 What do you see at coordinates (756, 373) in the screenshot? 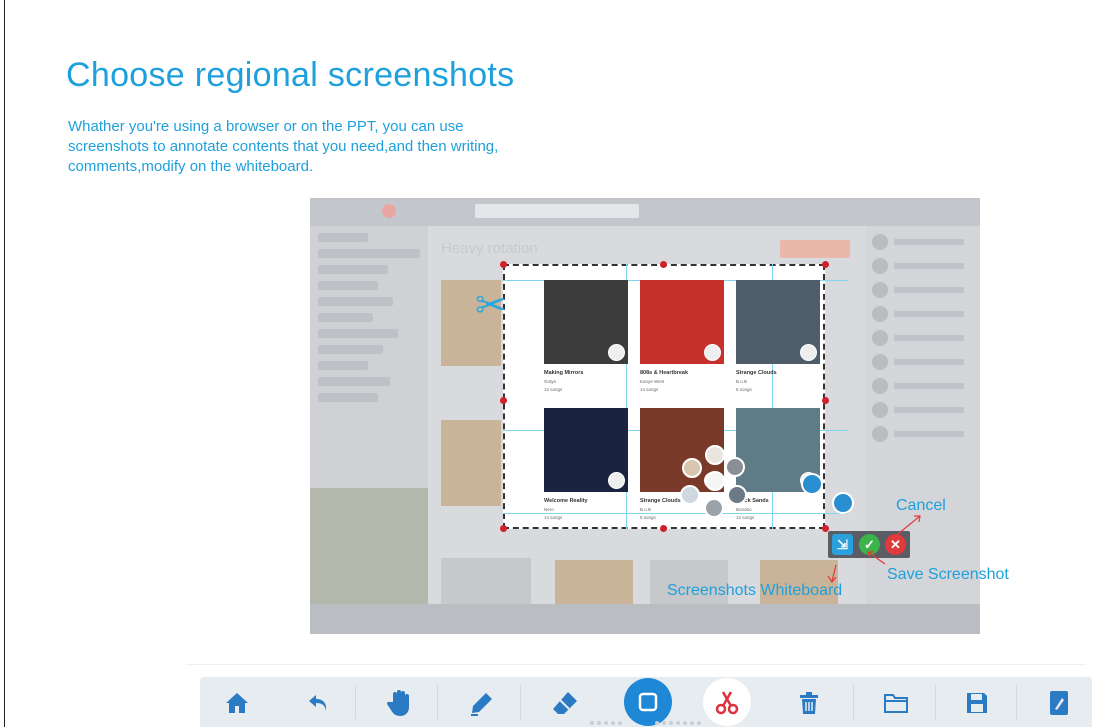
I see `album-title: Strange Clouds` at bounding box center [756, 373].